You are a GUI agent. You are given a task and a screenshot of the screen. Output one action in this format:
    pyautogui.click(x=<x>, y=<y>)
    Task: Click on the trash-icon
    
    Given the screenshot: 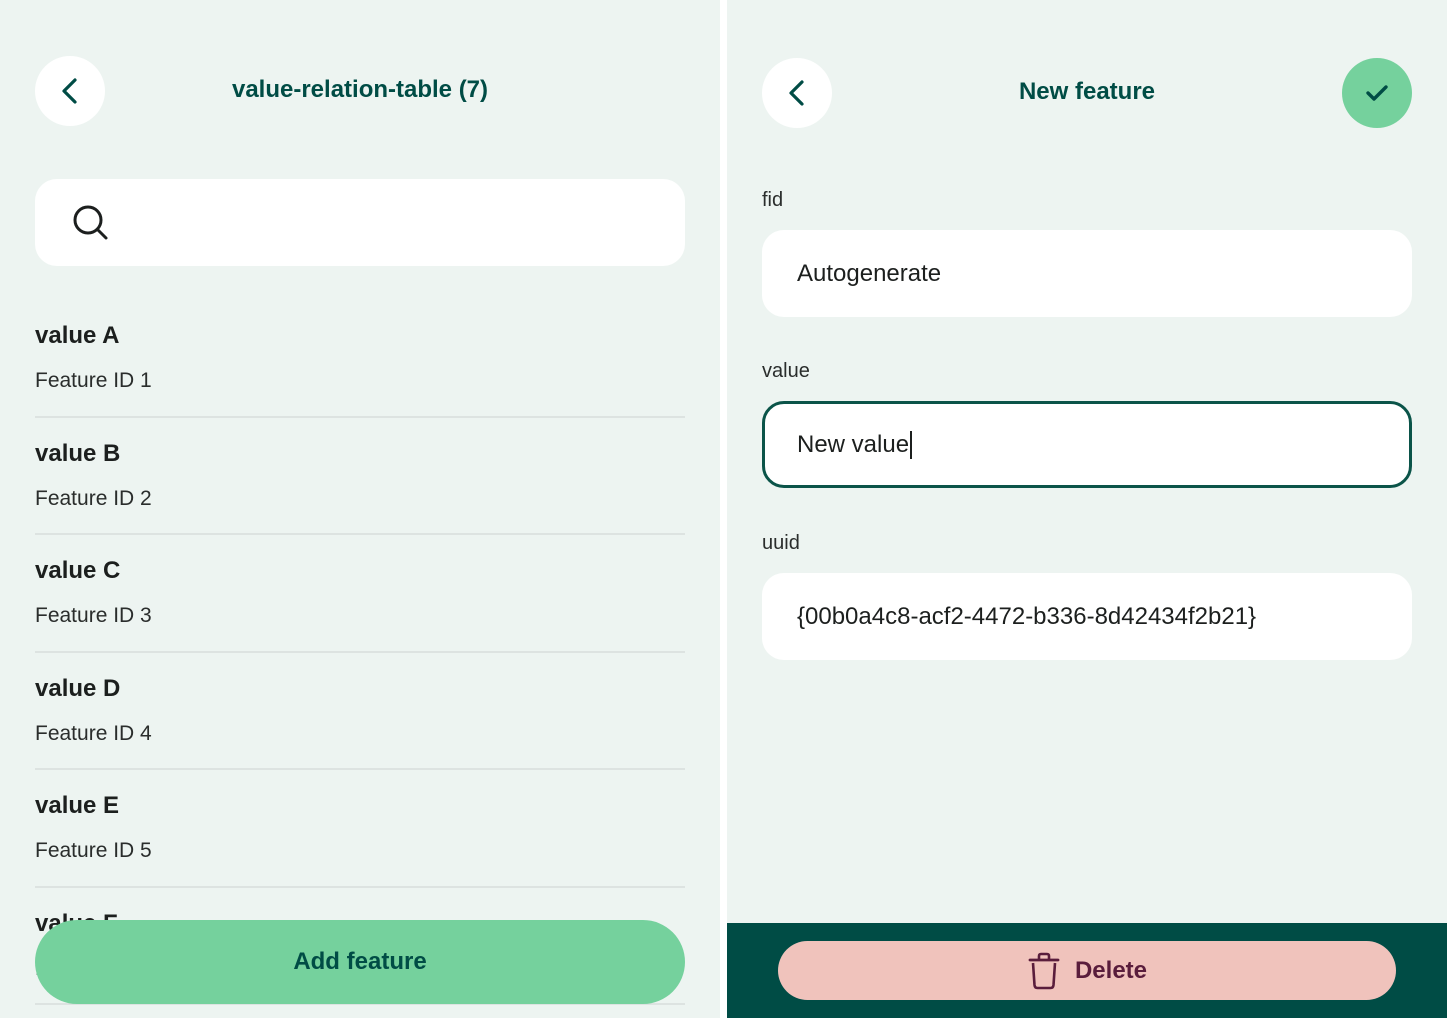 What is the action you would take?
    pyautogui.click(x=1044, y=970)
    